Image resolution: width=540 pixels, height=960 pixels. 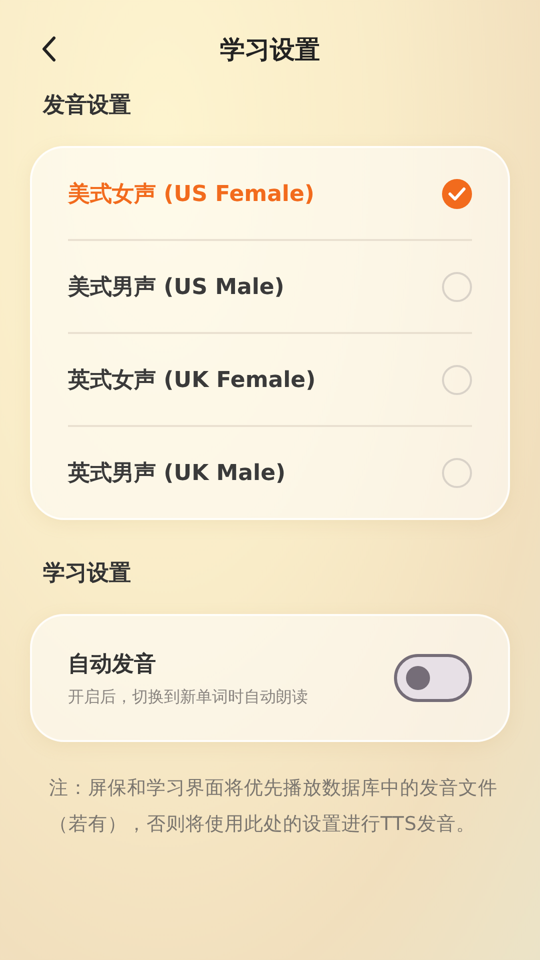 What do you see at coordinates (273, 806) in the screenshot?
I see `note-text: 注：屏保和学习界面将优先播放数据库中的发音文件（若有），否则将使用此处的设置进行TTS发音。` at bounding box center [273, 806].